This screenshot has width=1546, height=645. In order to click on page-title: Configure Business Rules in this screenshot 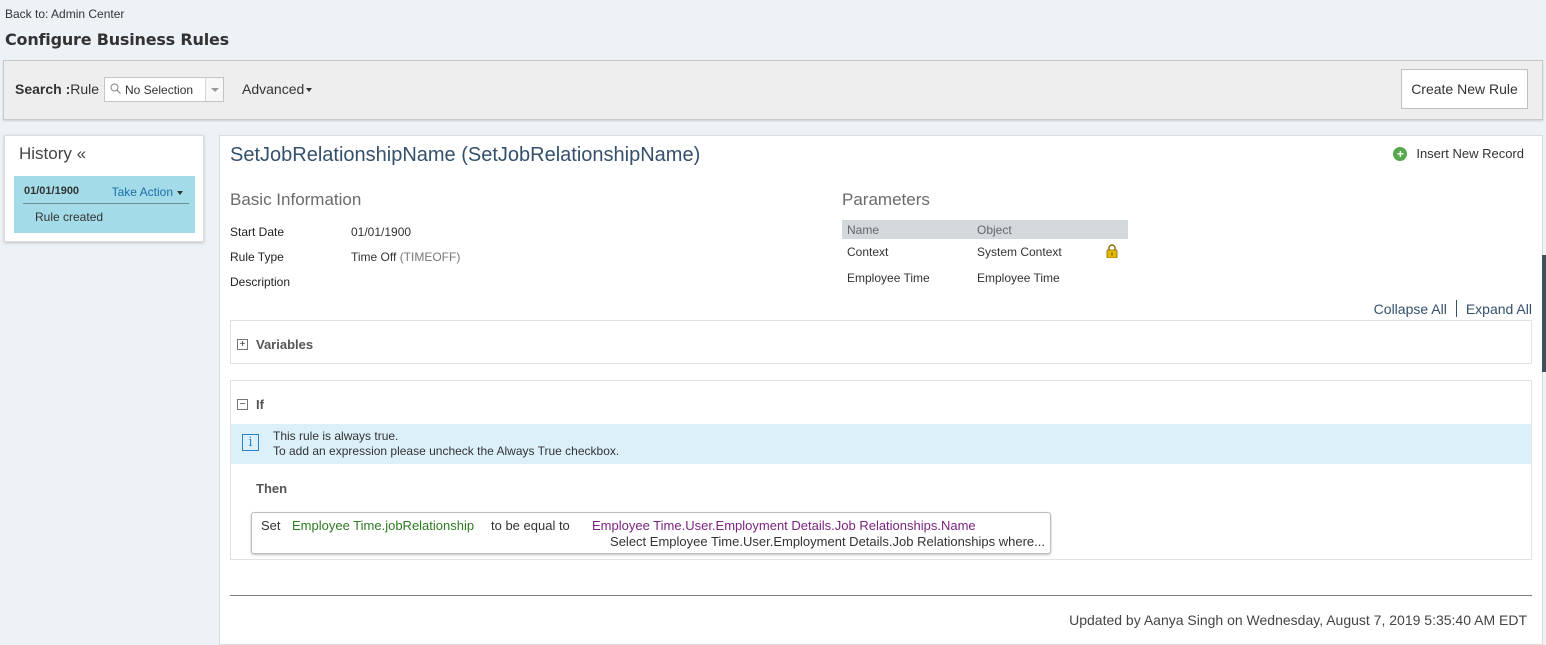, I will do `click(117, 39)`.